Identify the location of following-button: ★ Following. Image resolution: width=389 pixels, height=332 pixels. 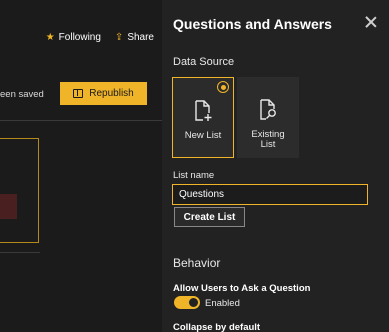
(73, 37).